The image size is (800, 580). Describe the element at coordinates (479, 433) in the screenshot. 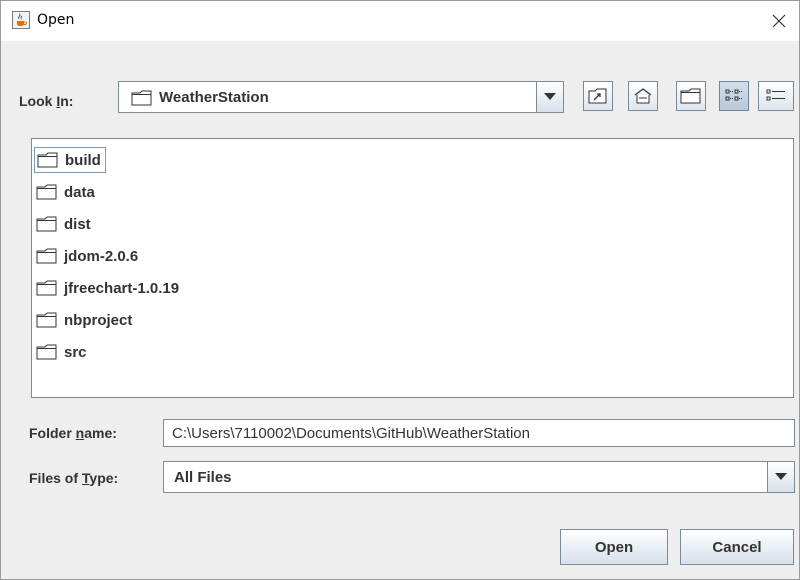

I see `folder-name-input` at that location.